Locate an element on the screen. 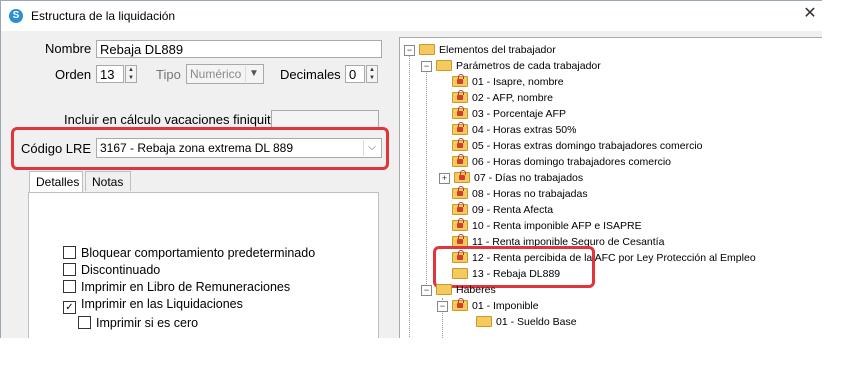 The height and width of the screenshot is (368, 853). tab-detalles: Detalles is located at coordinates (56, 182).